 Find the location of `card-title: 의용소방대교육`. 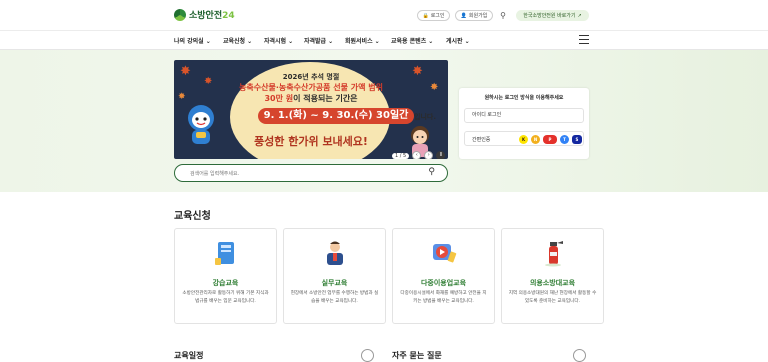

card-title: 의용소방대교육 is located at coordinates (552, 283).